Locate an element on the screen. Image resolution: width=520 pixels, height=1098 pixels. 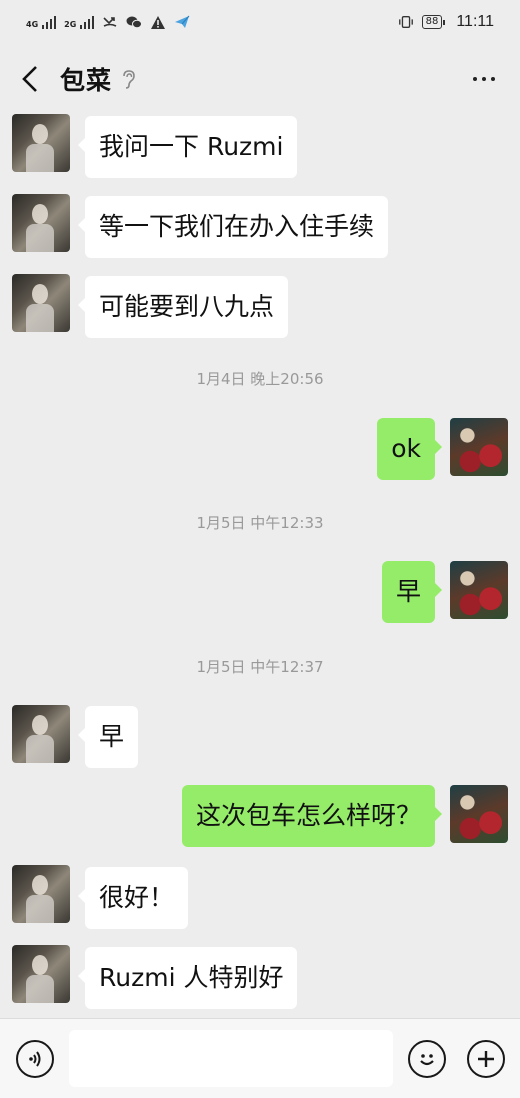
my-message-bubble: ok is located at coordinates (409, 449).